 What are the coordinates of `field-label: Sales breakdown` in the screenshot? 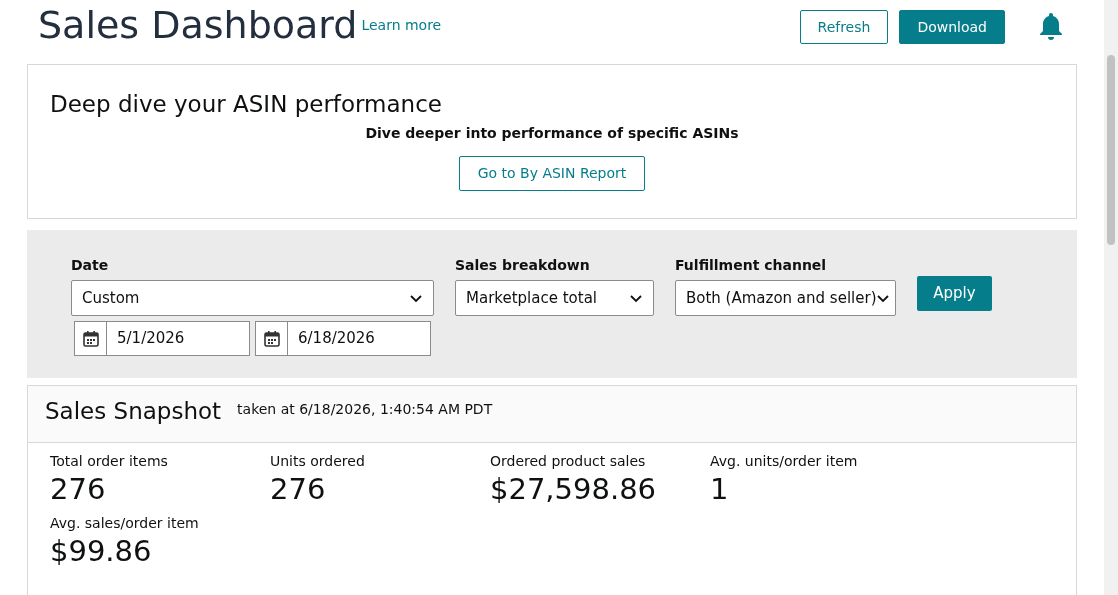 It's located at (523, 265).